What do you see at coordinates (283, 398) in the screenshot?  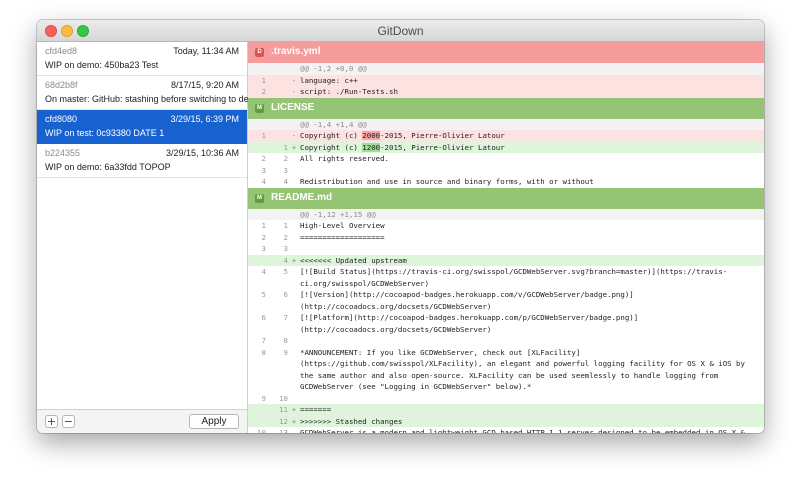 I see `new-line-number: 10` at bounding box center [283, 398].